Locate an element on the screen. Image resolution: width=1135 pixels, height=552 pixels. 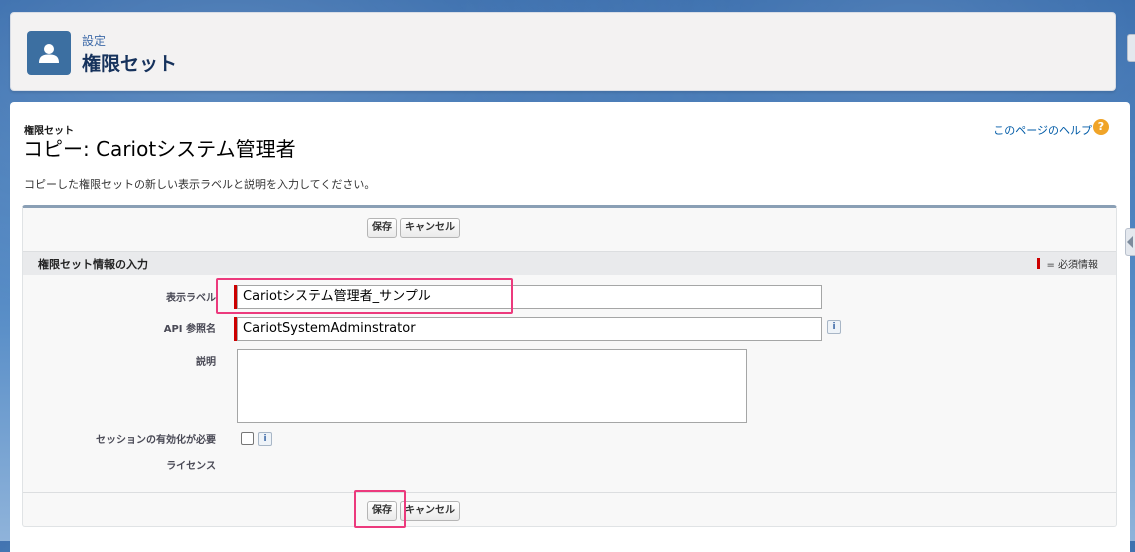
help-icon: ? is located at coordinates (1101, 127).